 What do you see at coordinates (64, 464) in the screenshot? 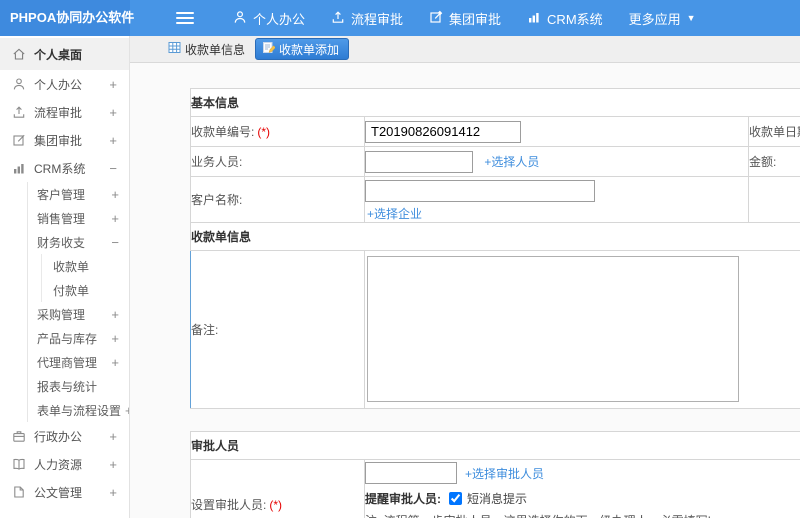
I see `sidebar-item-hr: 人力资源 +` at bounding box center [64, 464].